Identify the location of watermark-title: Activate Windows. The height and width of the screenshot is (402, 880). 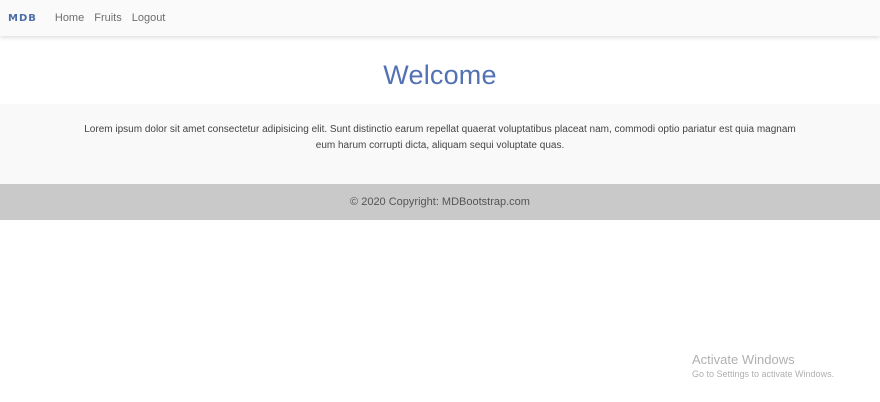
(743, 359).